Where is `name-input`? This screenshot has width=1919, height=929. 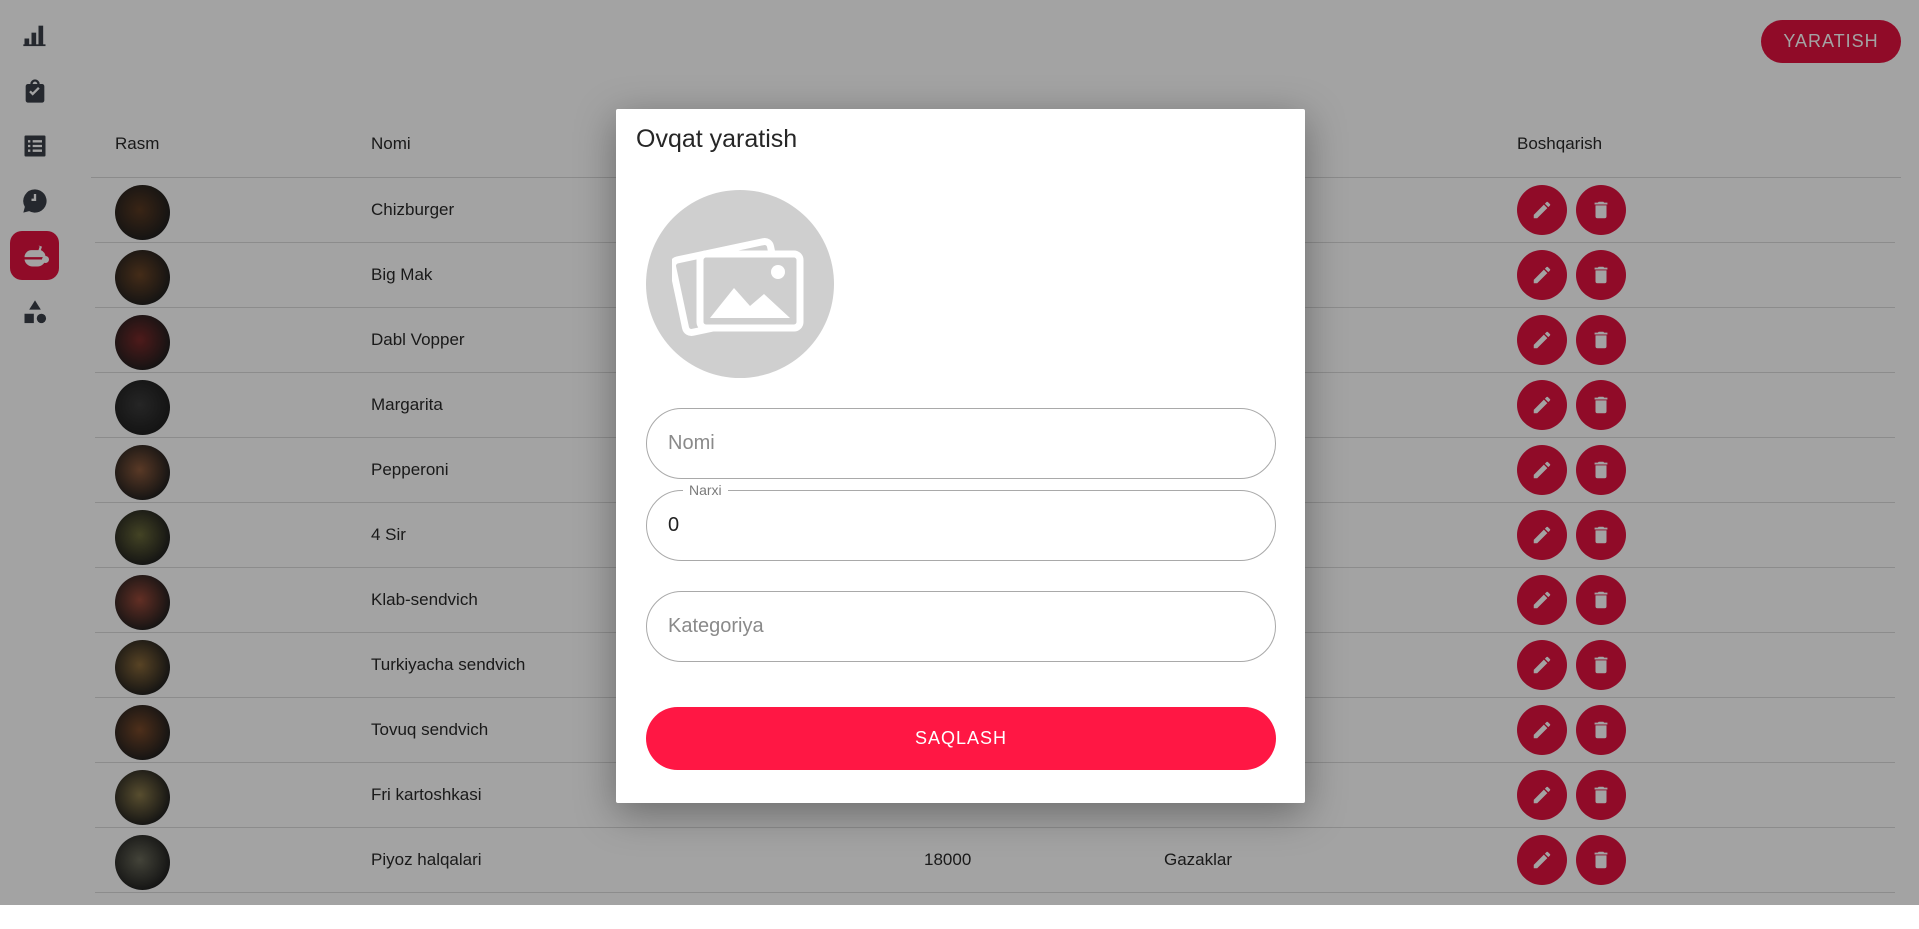 name-input is located at coordinates (961, 443).